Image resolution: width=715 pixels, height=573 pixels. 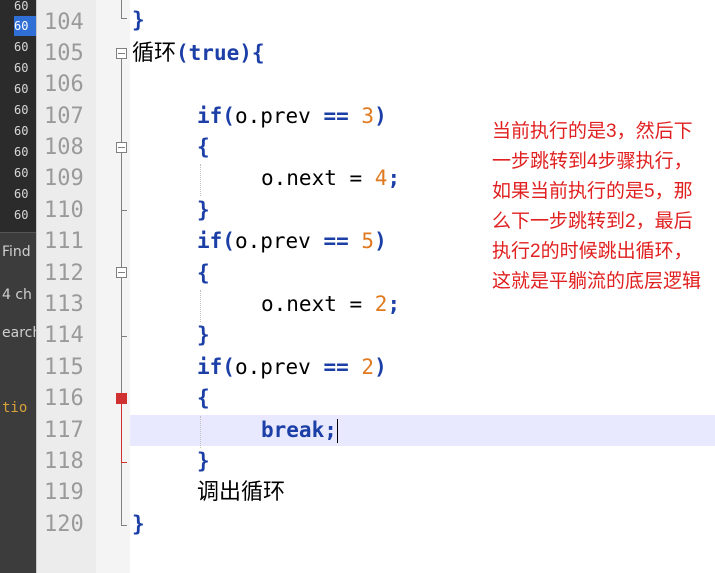 What do you see at coordinates (121, 9) in the screenshot?
I see `fold-line` at bounding box center [121, 9].